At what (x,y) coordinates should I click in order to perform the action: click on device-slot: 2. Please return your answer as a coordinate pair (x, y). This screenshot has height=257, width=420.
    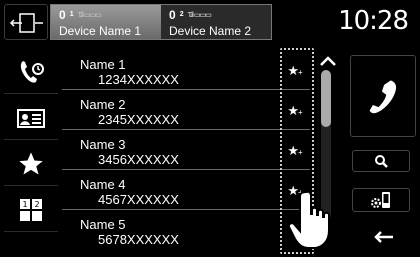
    Looking at the image, I should click on (181, 14).